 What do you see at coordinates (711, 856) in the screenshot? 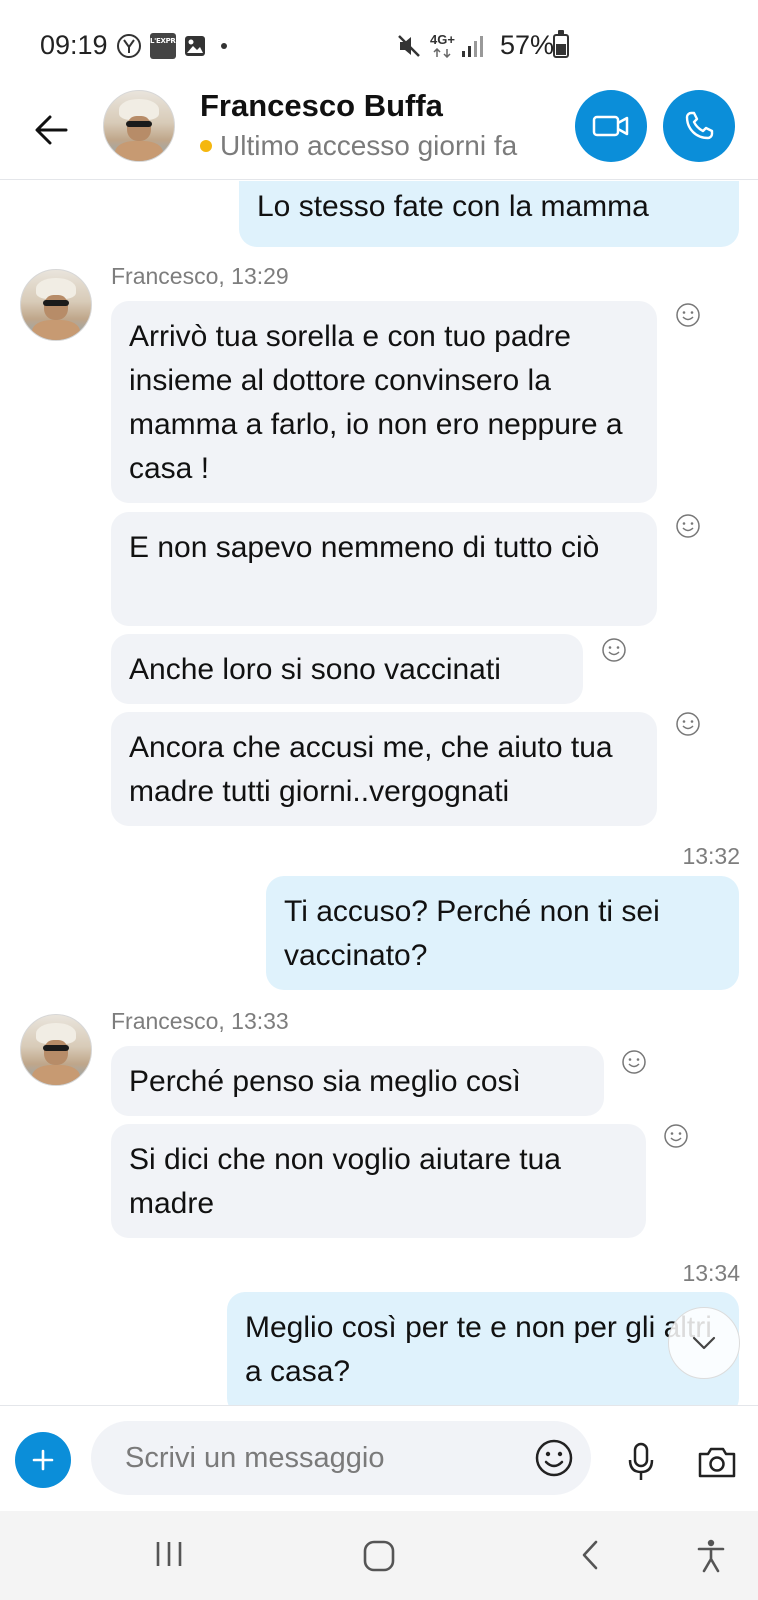
I see `message-time: 13:32` at bounding box center [711, 856].